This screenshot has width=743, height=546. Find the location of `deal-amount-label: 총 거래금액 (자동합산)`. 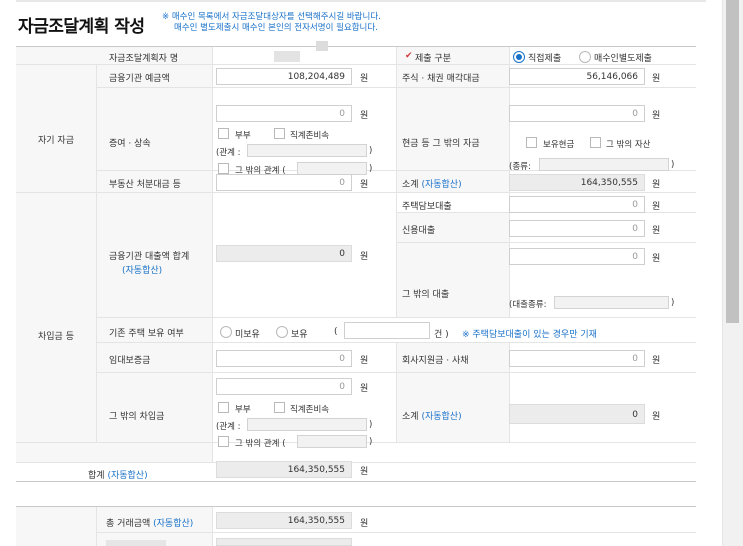

deal-amount-label: 총 거래금액 (자동합산) is located at coordinates (150, 524).